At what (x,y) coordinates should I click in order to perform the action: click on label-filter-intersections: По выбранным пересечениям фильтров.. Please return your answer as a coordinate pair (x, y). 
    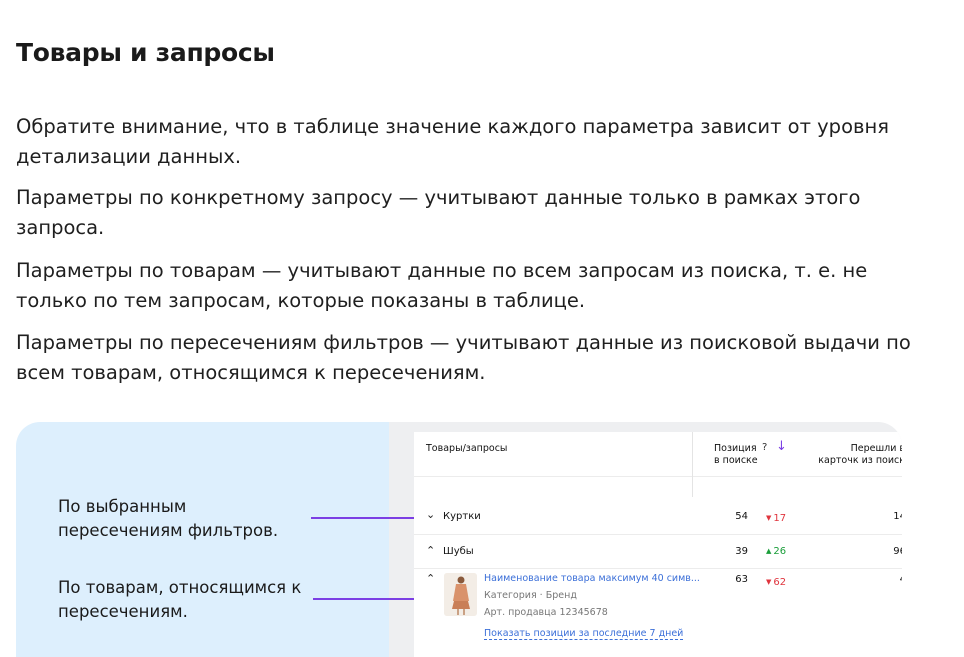
    Looking at the image, I should click on (168, 518).